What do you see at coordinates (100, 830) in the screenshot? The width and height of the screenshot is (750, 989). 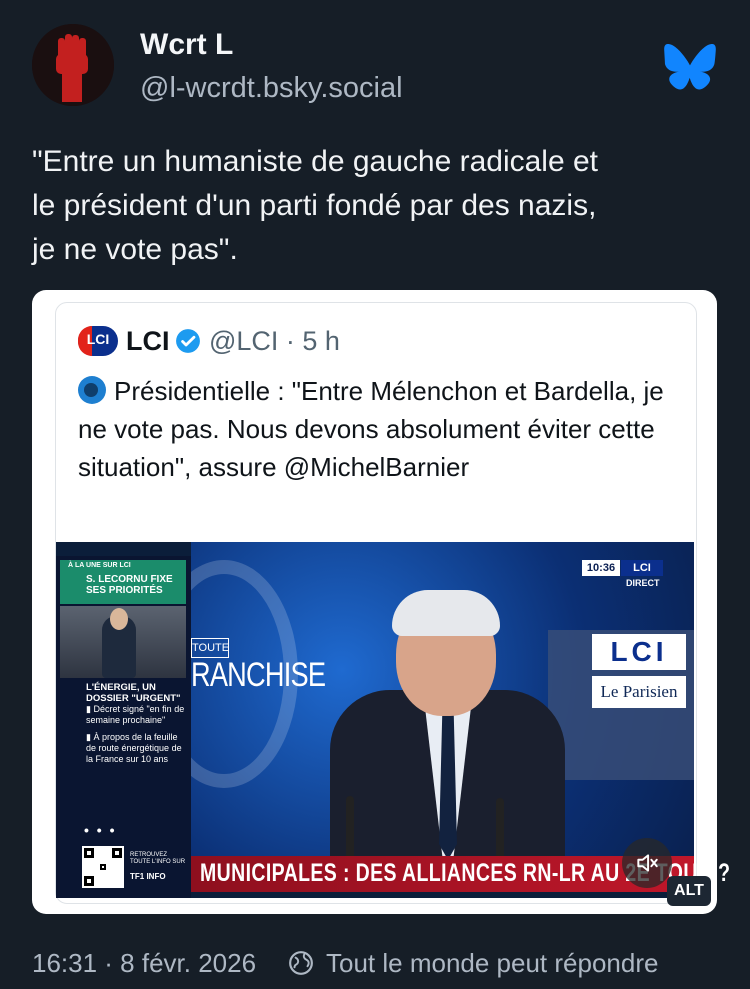 I see `sidebar-dots: • • •` at bounding box center [100, 830].